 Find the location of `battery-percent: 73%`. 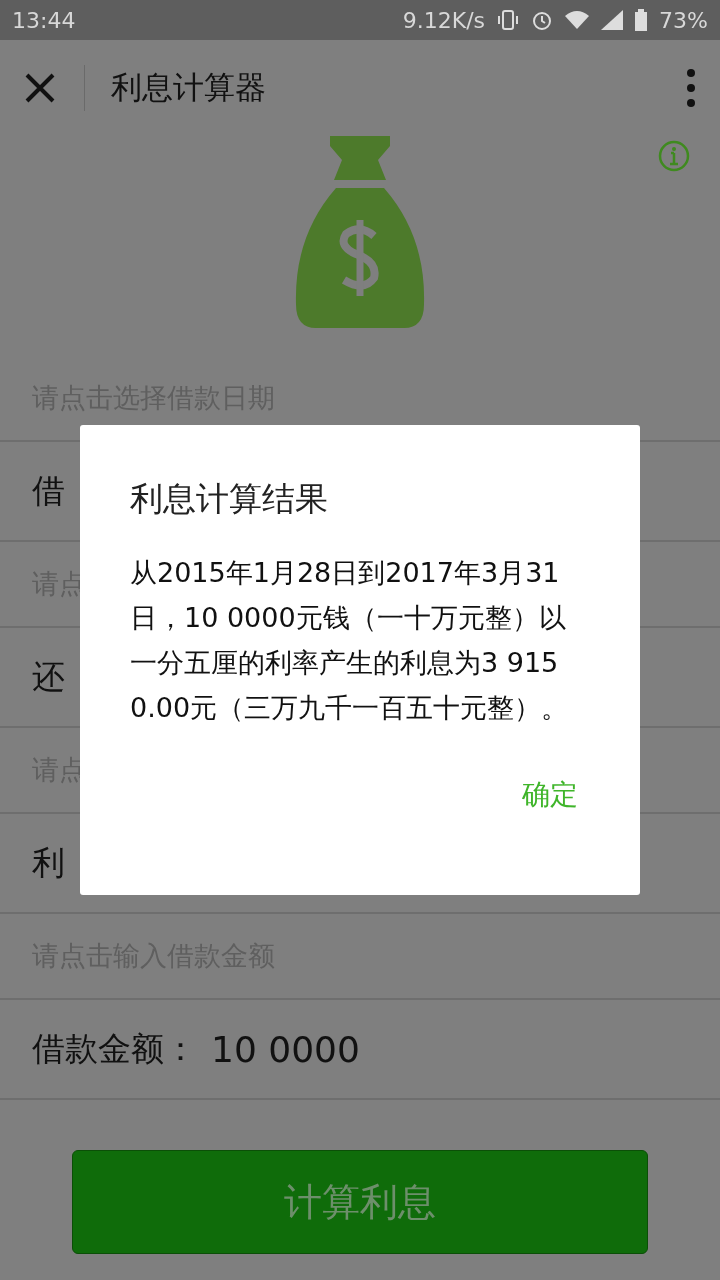

battery-percent: 73% is located at coordinates (683, 20).